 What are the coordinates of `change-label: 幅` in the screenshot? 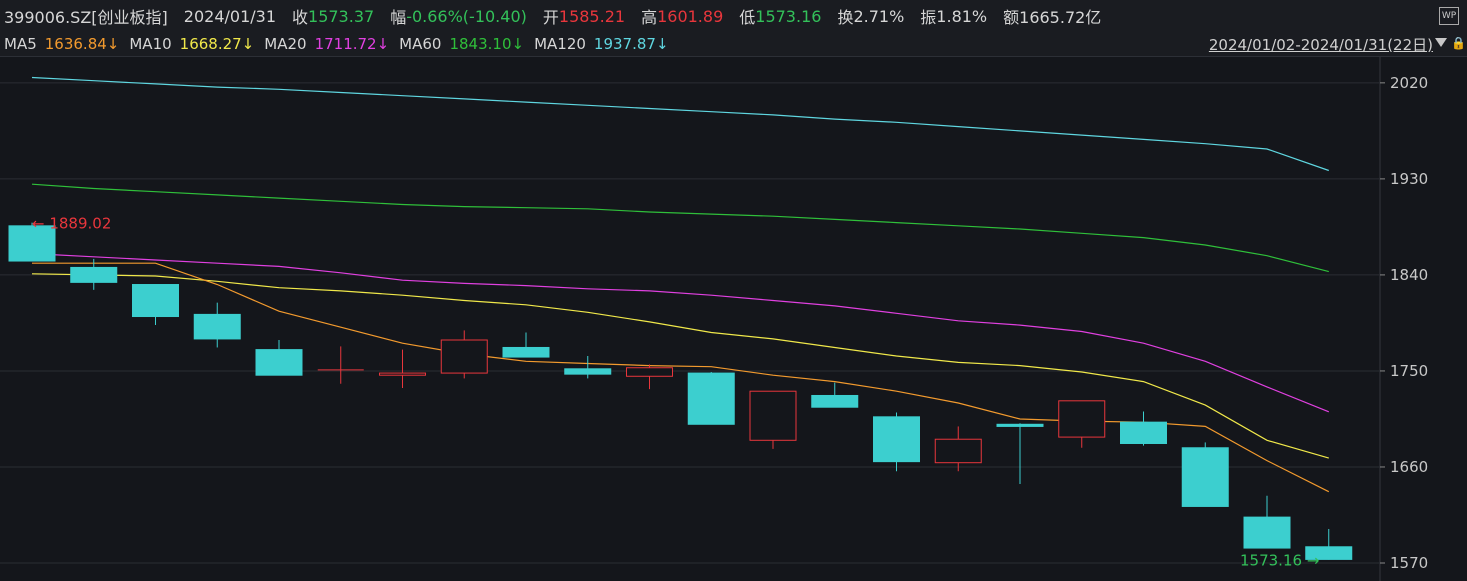 It's located at (398, 17).